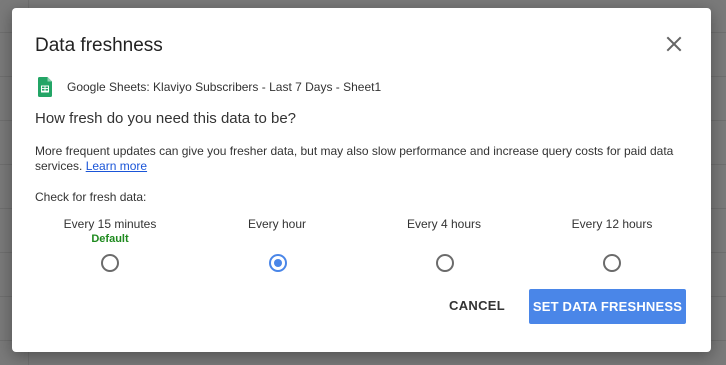  What do you see at coordinates (110, 224) in the screenshot?
I see `option-label: Every 15 minutes` at bounding box center [110, 224].